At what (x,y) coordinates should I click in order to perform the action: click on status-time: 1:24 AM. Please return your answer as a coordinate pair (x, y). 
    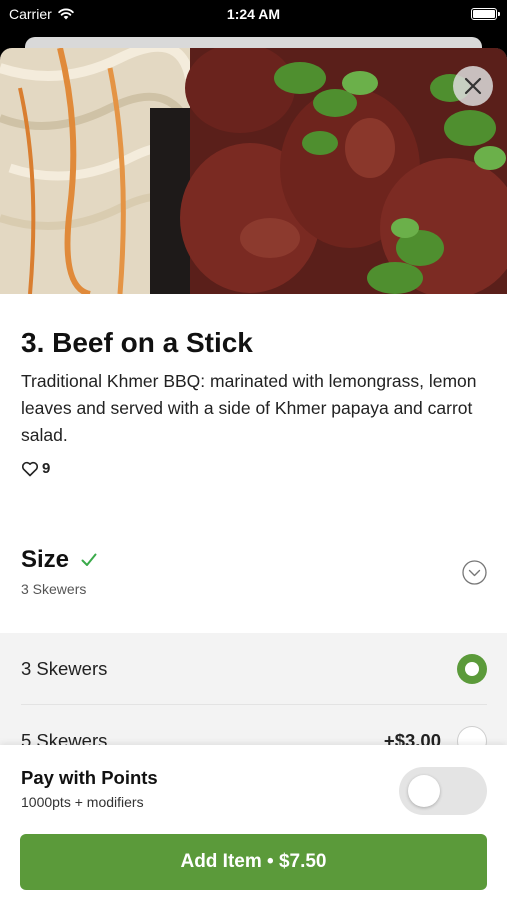
    Looking at the image, I should click on (253, 14).